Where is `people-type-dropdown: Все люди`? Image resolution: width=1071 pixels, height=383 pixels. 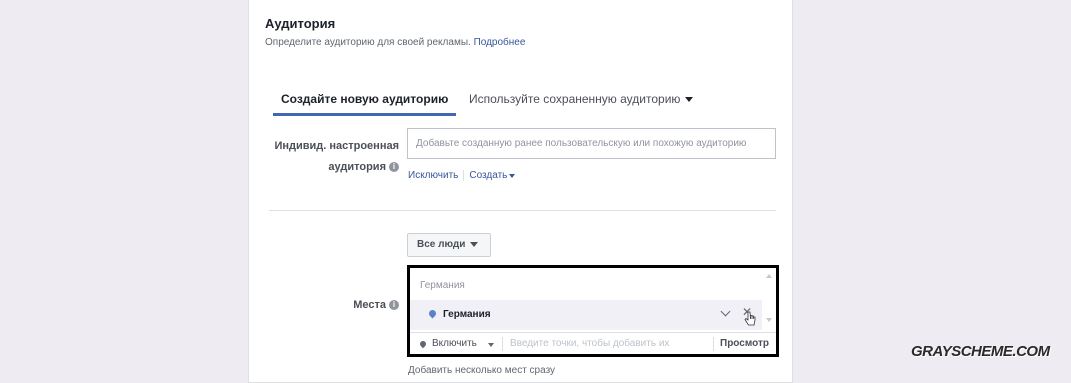
people-type-dropdown: Все люди is located at coordinates (449, 245).